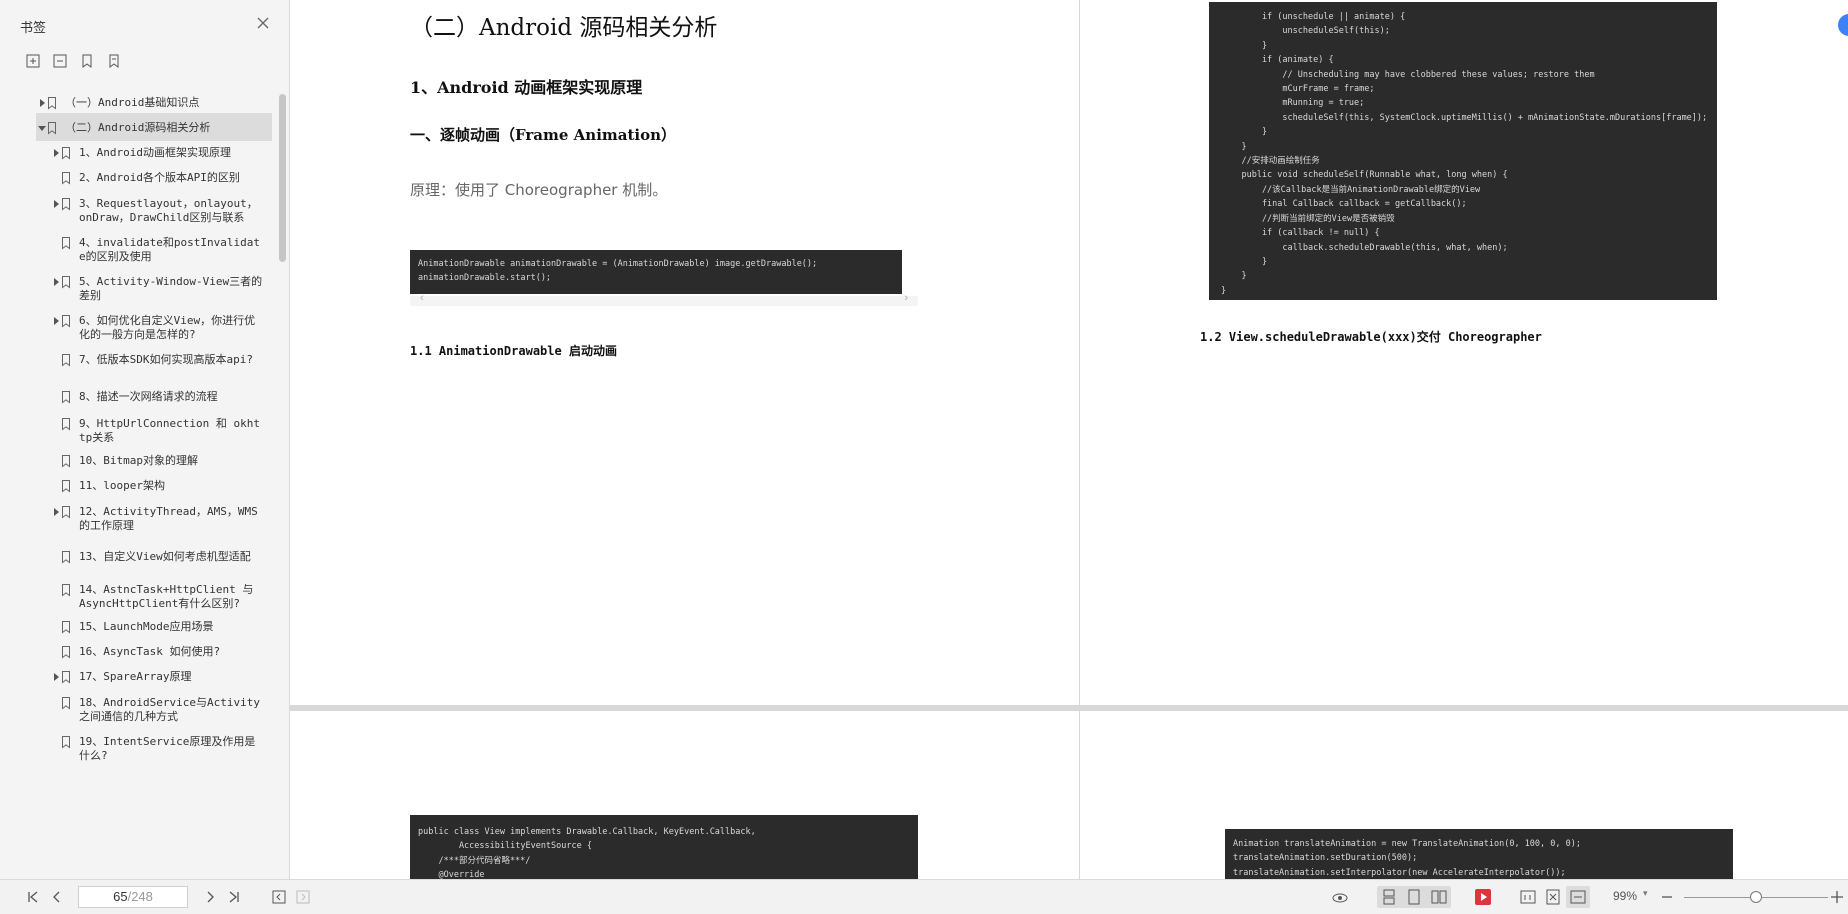  I want to click on bookmark-label: （一）Android基础知识点, so click(132, 102).